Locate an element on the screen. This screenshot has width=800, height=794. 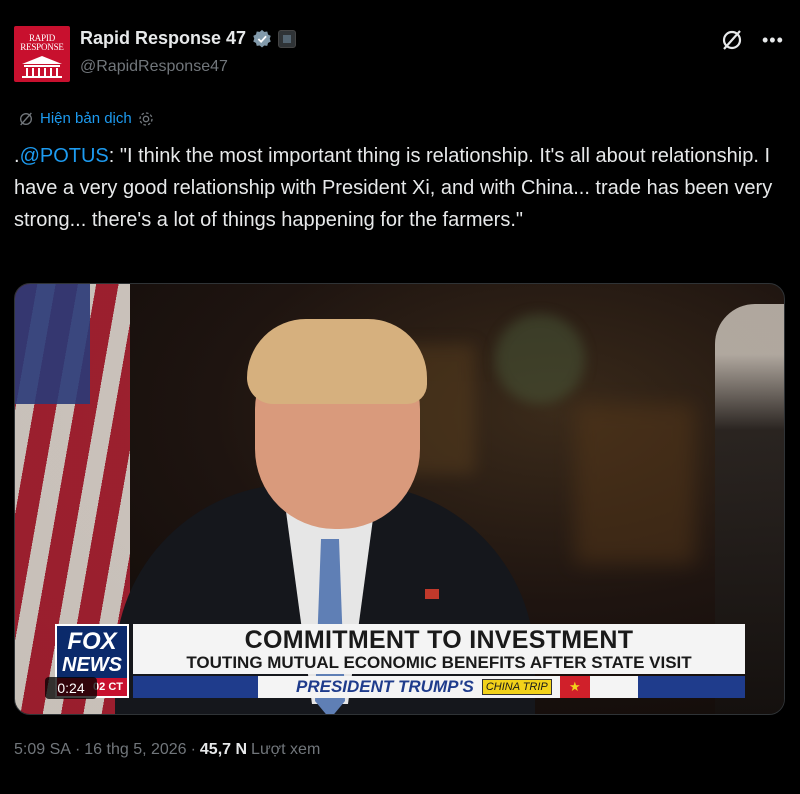
name-row: Rapid Response 47 is located at coordinates (188, 38).